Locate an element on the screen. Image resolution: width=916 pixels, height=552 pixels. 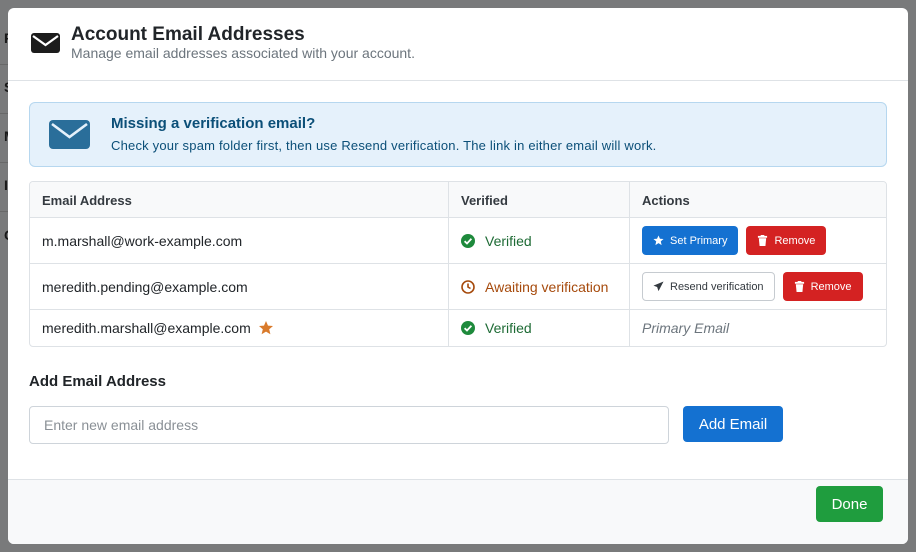
done-button: Done is located at coordinates (849, 504).